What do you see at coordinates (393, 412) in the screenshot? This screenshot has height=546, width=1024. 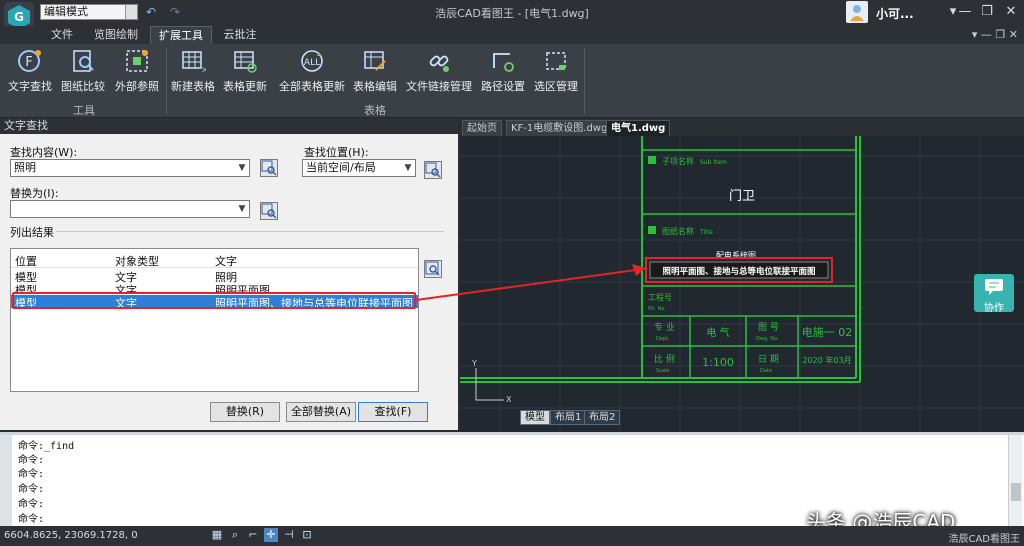 I see `find-button: 查找(F)` at bounding box center [393, 412].